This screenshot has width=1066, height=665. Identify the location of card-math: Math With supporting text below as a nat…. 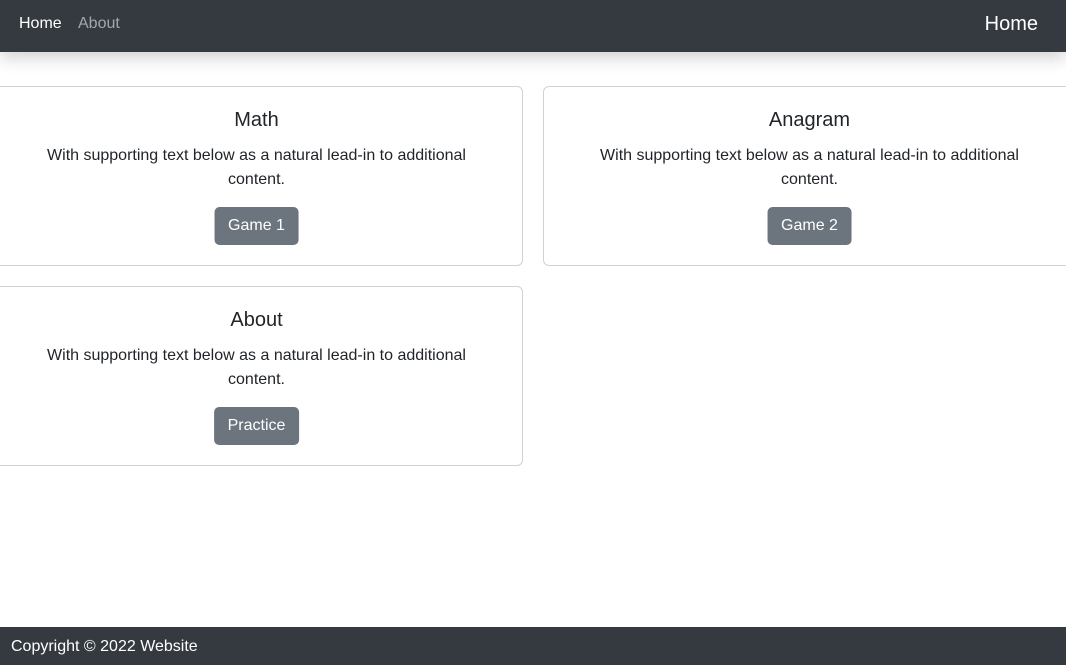
(261, 176).